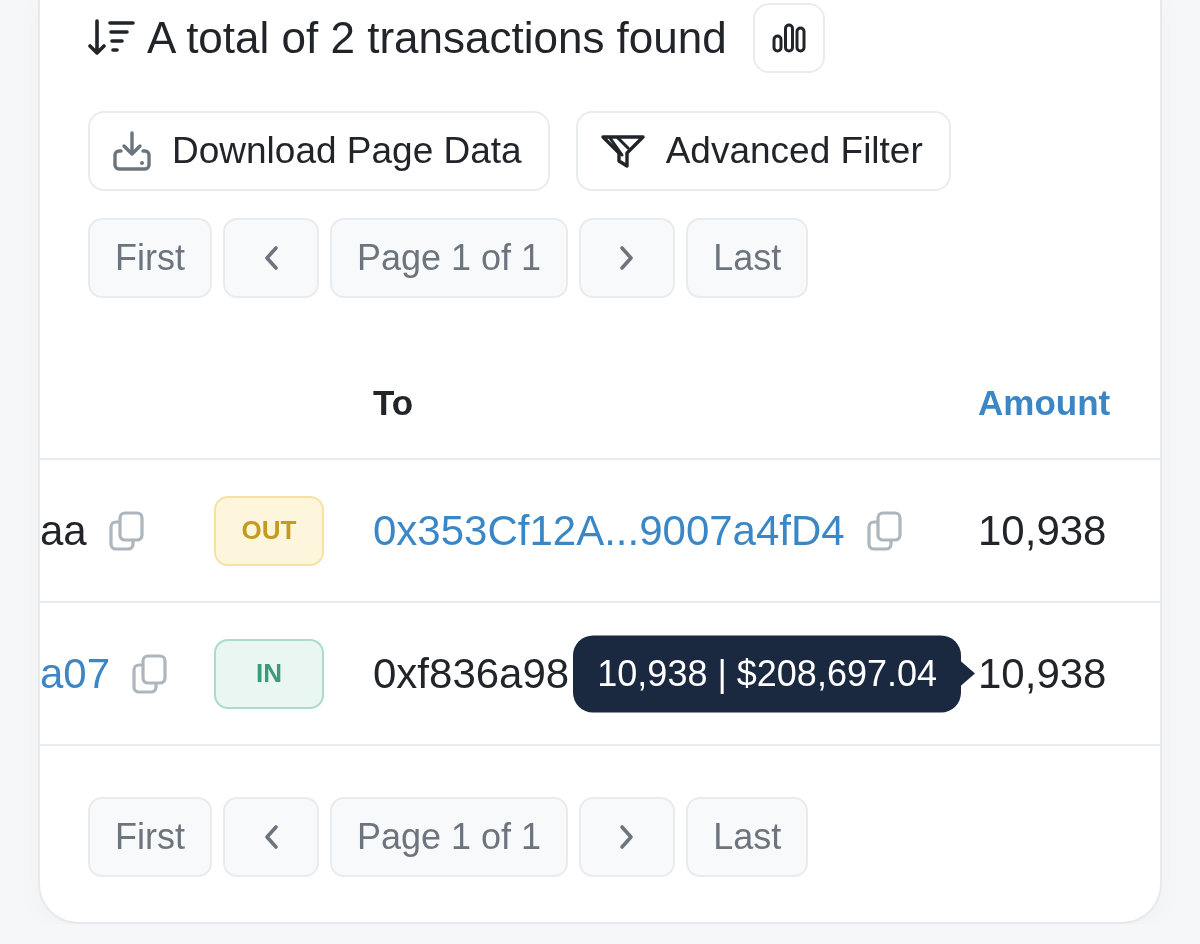 This screenshot has width=1200, height=944. I want to click on direction-badge: IN, so click(269, 673).